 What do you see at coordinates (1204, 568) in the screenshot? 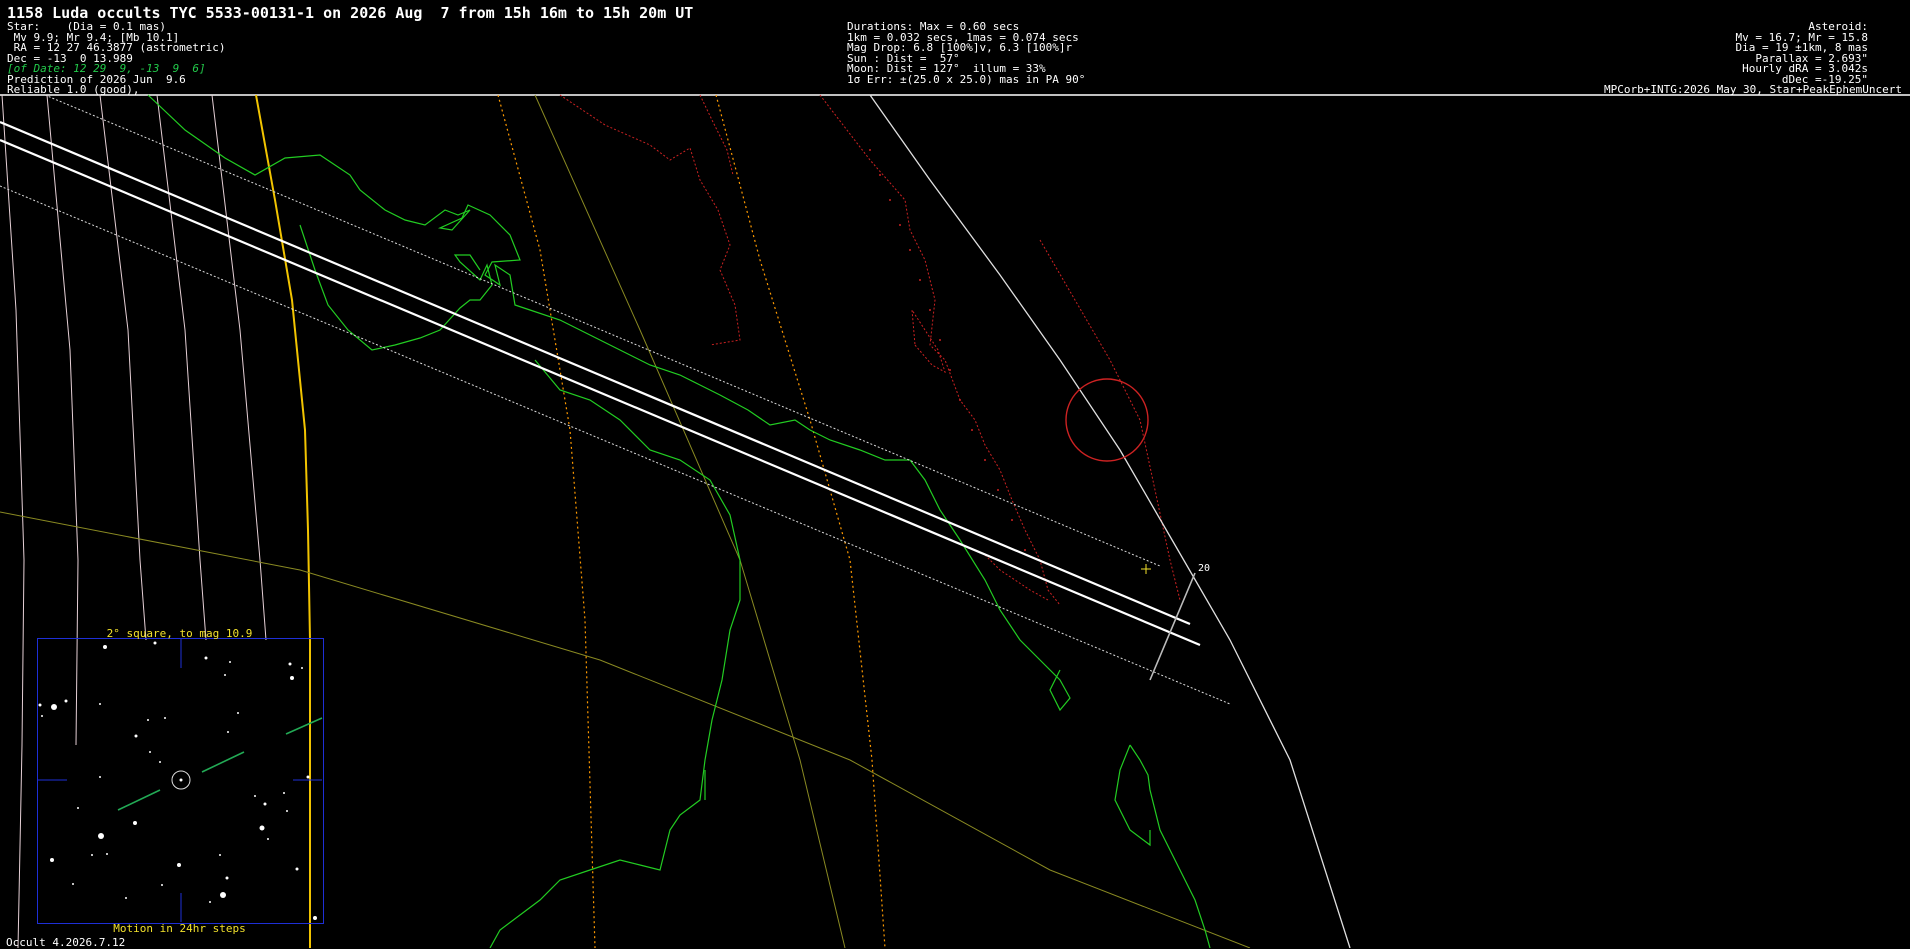
I see `scale-label: 20` at bounding box center [1204, 568].